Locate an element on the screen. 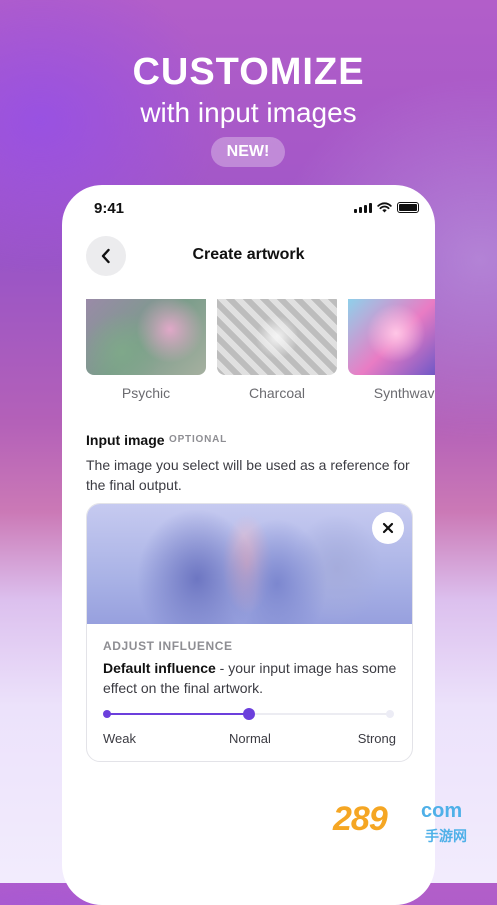 The image size is (497, 905). wifi-icon is located at coordinates (384, 207).